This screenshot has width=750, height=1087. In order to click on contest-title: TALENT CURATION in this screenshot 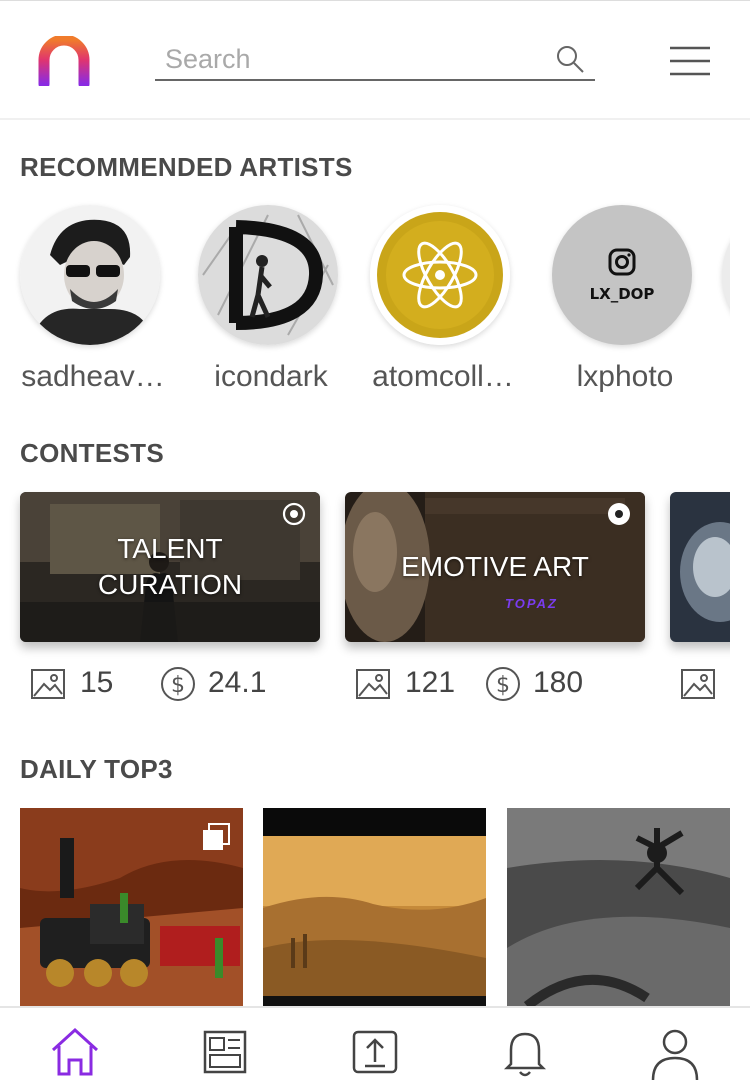, I will do `click(170, 567)`.